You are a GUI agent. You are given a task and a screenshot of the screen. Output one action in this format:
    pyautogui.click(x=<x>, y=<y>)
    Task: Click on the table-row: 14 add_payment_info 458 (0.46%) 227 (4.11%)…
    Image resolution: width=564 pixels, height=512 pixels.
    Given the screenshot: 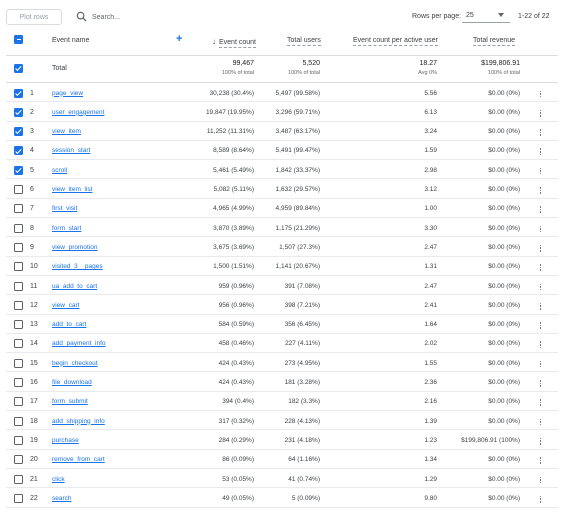 What is the action you would take?
    pyautogui.click(x=282, y=344)
    